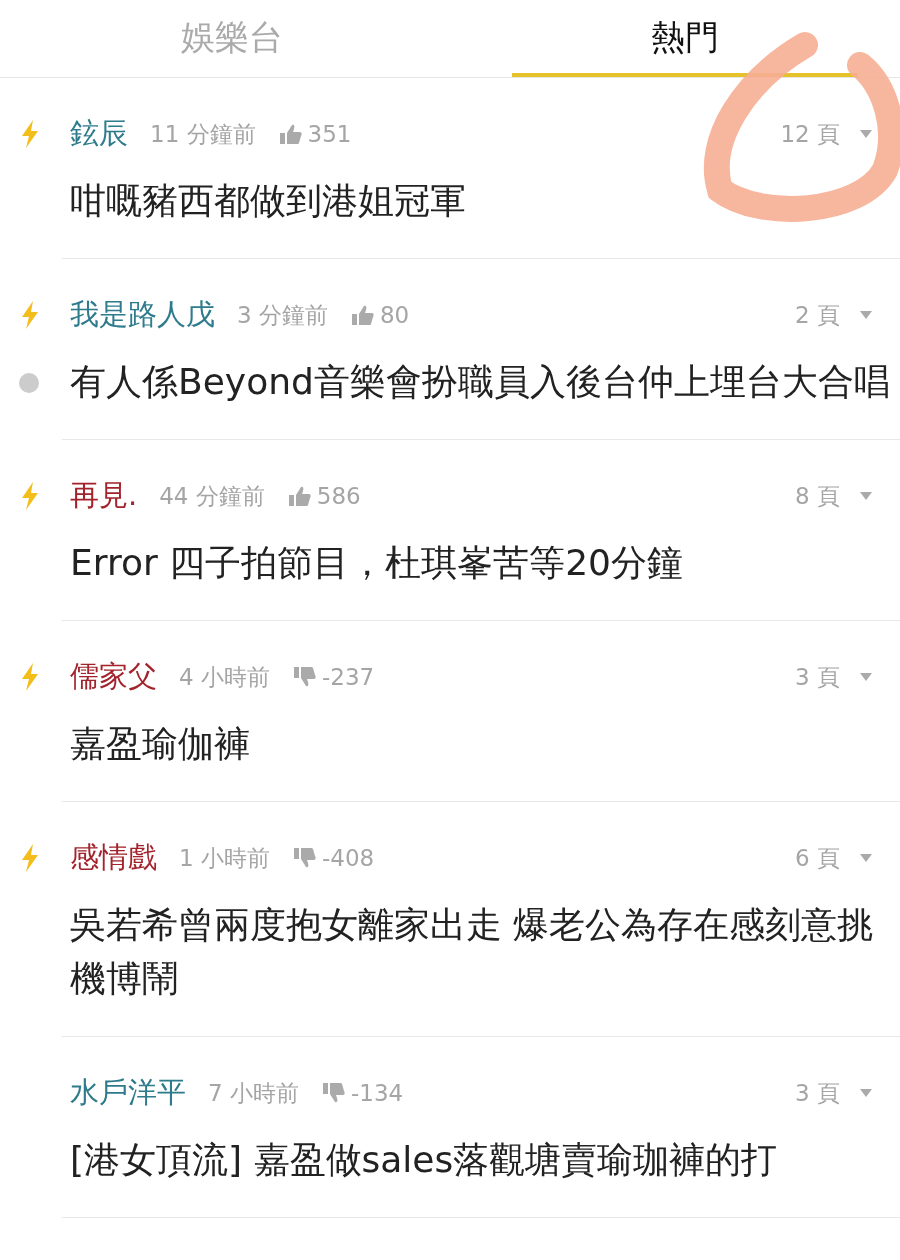 The width and height of the screenshot is (900, 1260). Describe the element at coordinates (338, 496) in the screenshot. I see `vote-score: 586` at that location.